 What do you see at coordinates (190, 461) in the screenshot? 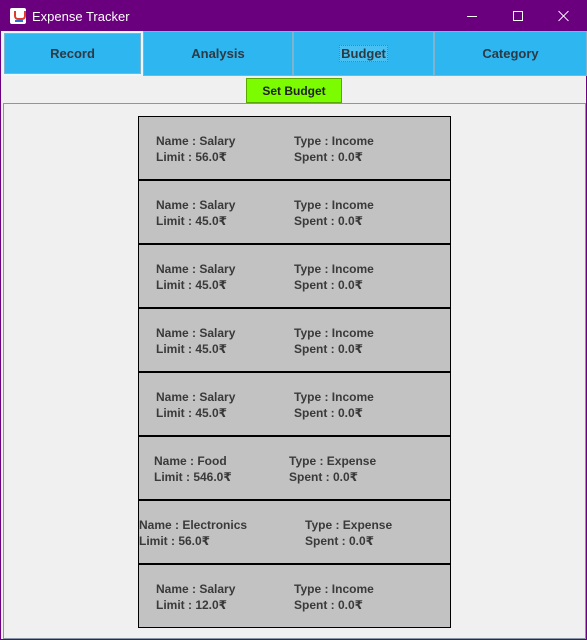
I see `budget-name: Name : Food` at bounding box center [190, 461].